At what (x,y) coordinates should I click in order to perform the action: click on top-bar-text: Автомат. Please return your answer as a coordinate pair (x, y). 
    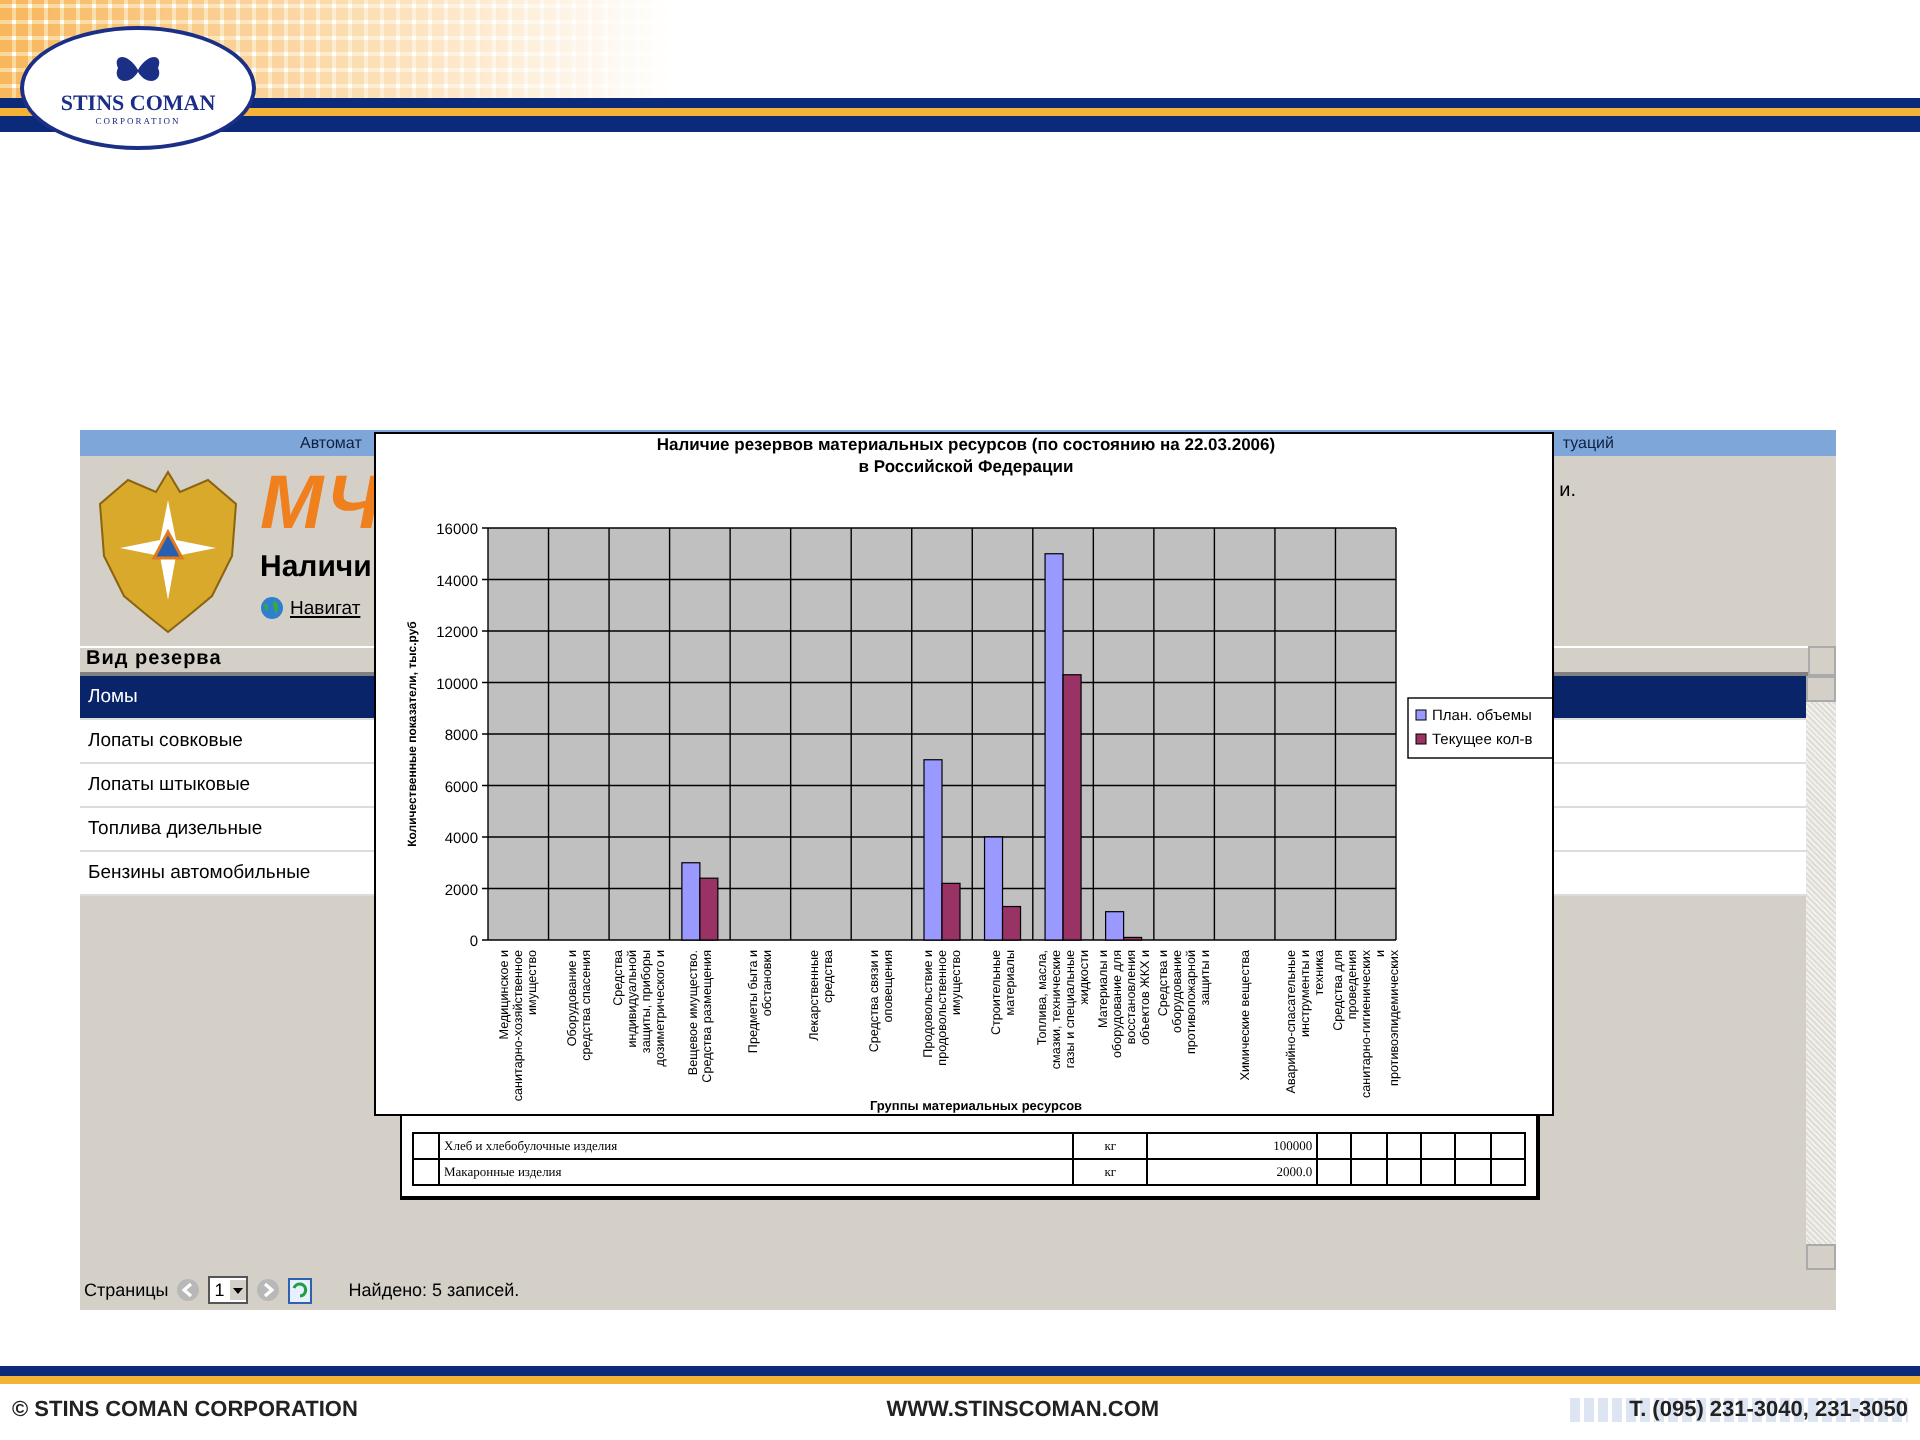
    Looking at the image, I should click on (331, 443).